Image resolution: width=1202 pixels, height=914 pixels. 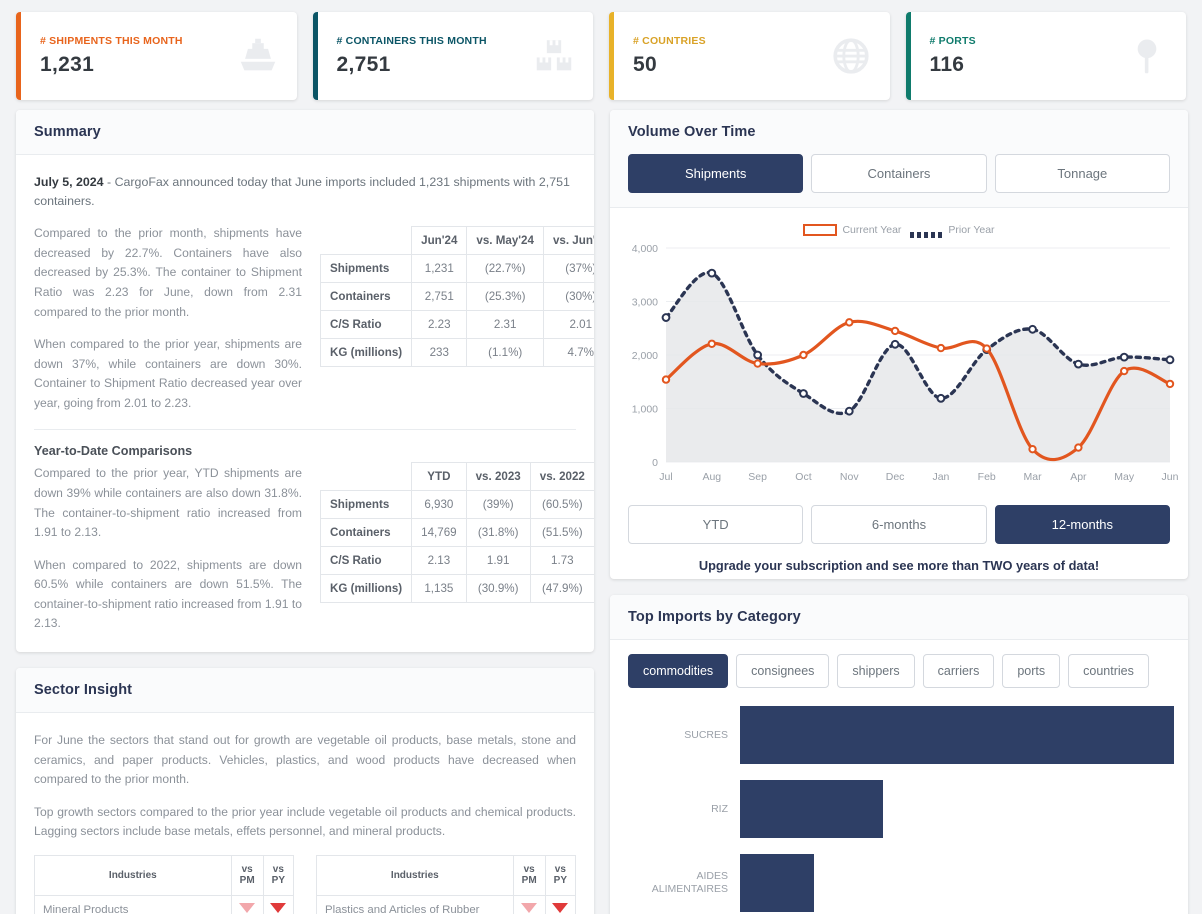 I want to click on table-row: Containers 2,751 (25.3%) (30%), so click(x=456, y=297).